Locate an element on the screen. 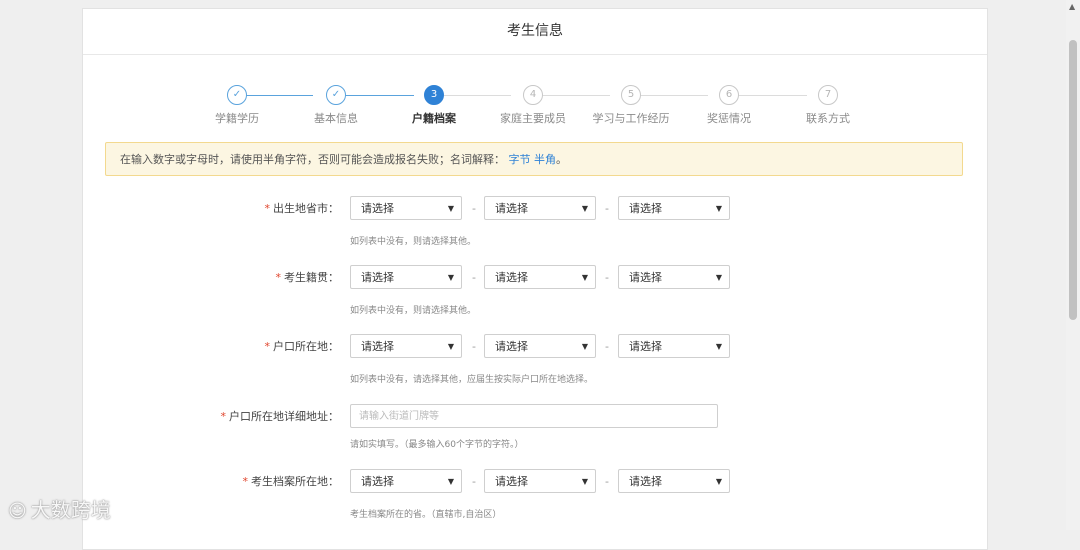 This screenshot has height=550, width=1080. birthplace-city-select: 请选择 ▼ is located at coordinates (540, 208).